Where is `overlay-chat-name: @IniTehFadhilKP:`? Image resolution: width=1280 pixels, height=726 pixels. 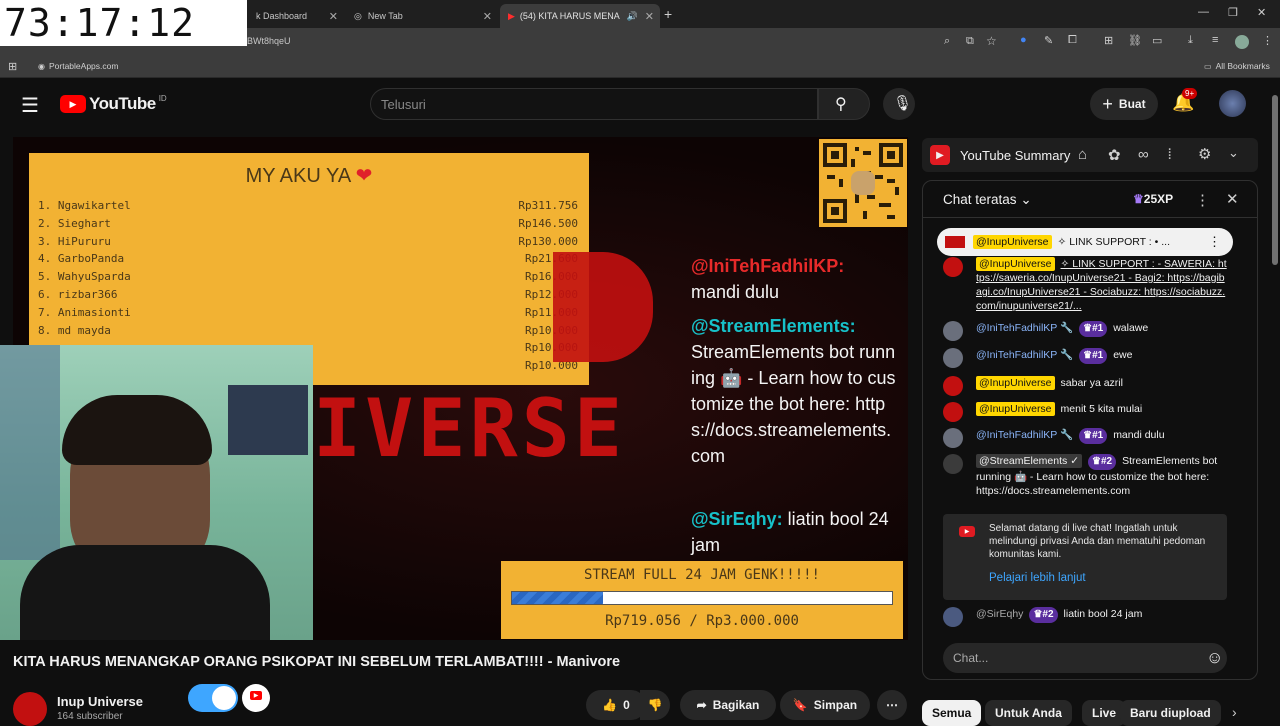 overlay-chat-name: @IniTehFadhilKP: is located at coordinates (768, 266).